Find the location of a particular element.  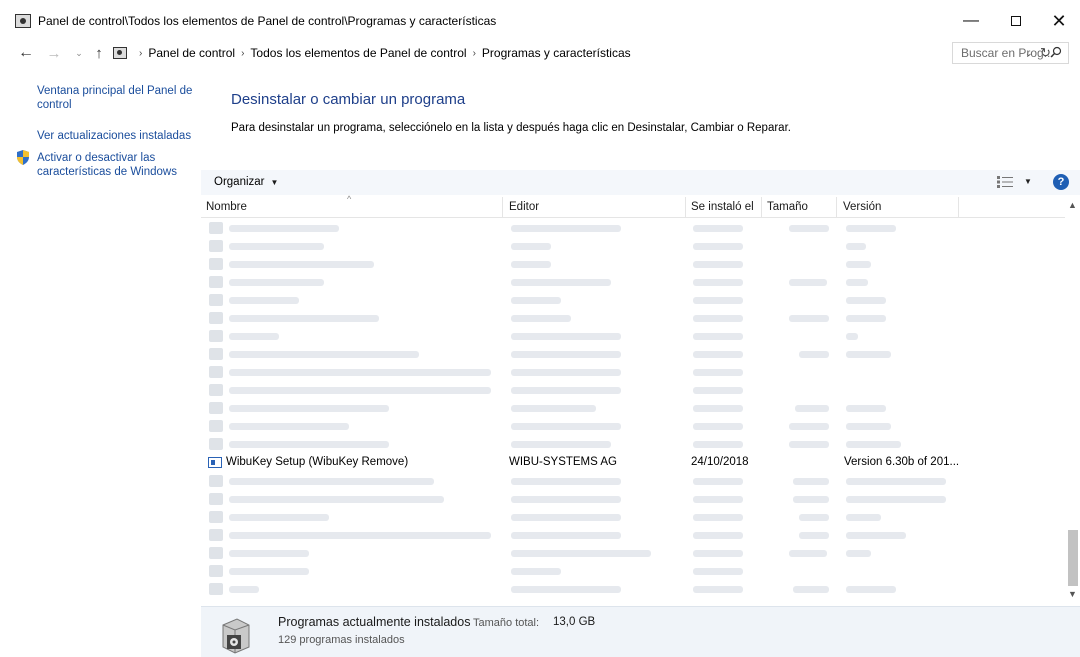

column-header-version: Versión is located at coordinates (862, 209).